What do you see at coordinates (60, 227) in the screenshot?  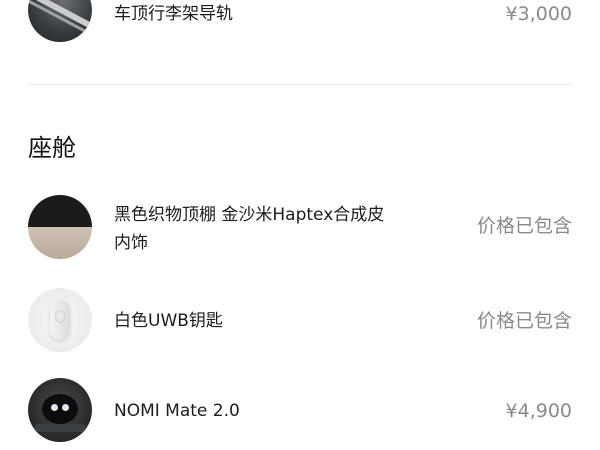 I see `headliner-interior-image` at bounding box center [60, 227].